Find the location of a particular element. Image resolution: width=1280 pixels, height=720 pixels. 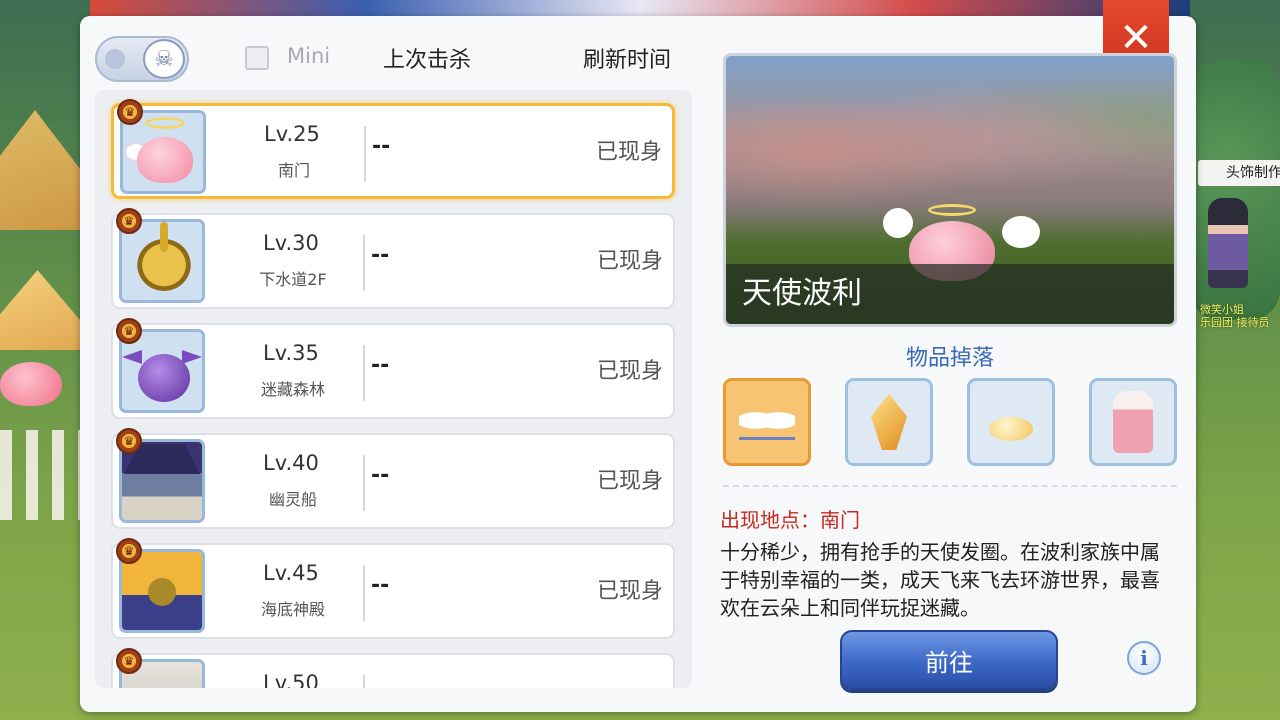

tent-left is located at coordinates (45, 170).